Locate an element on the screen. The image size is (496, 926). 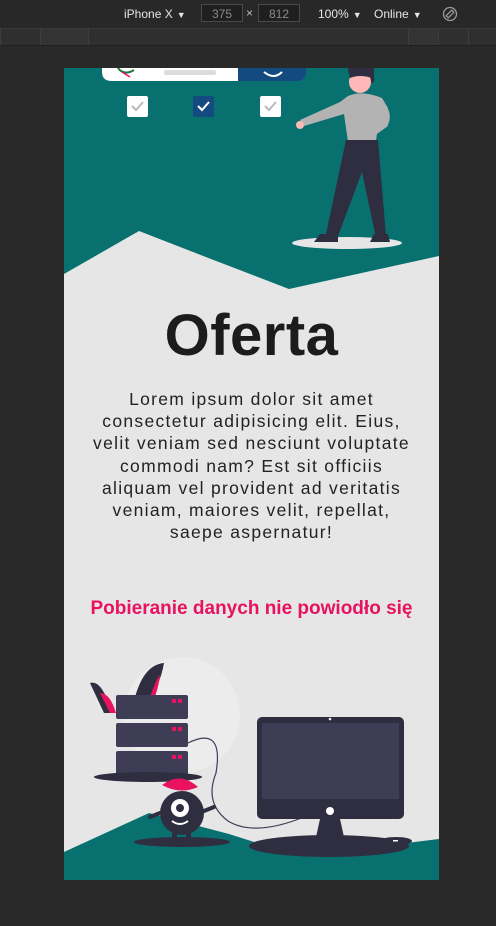
network-select: Online ▼ is located at coordinates (398, 14).